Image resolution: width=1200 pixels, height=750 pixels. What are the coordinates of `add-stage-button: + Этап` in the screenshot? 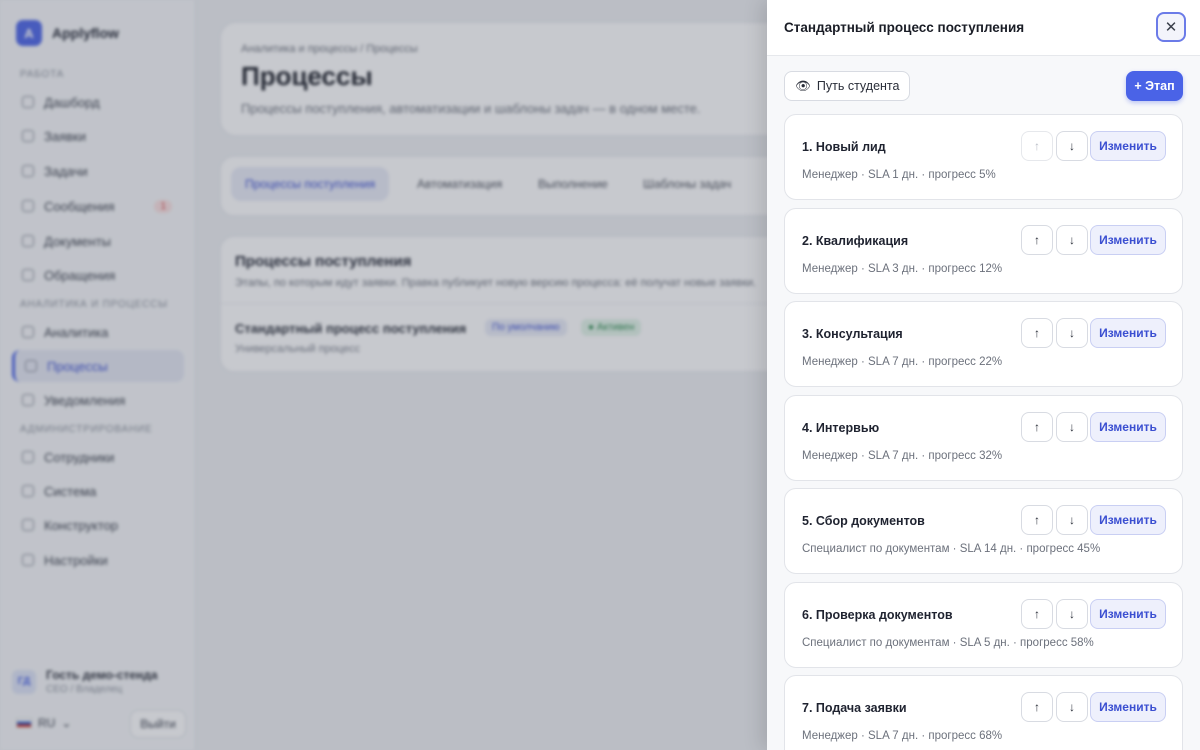 It's located at (1154, 86).